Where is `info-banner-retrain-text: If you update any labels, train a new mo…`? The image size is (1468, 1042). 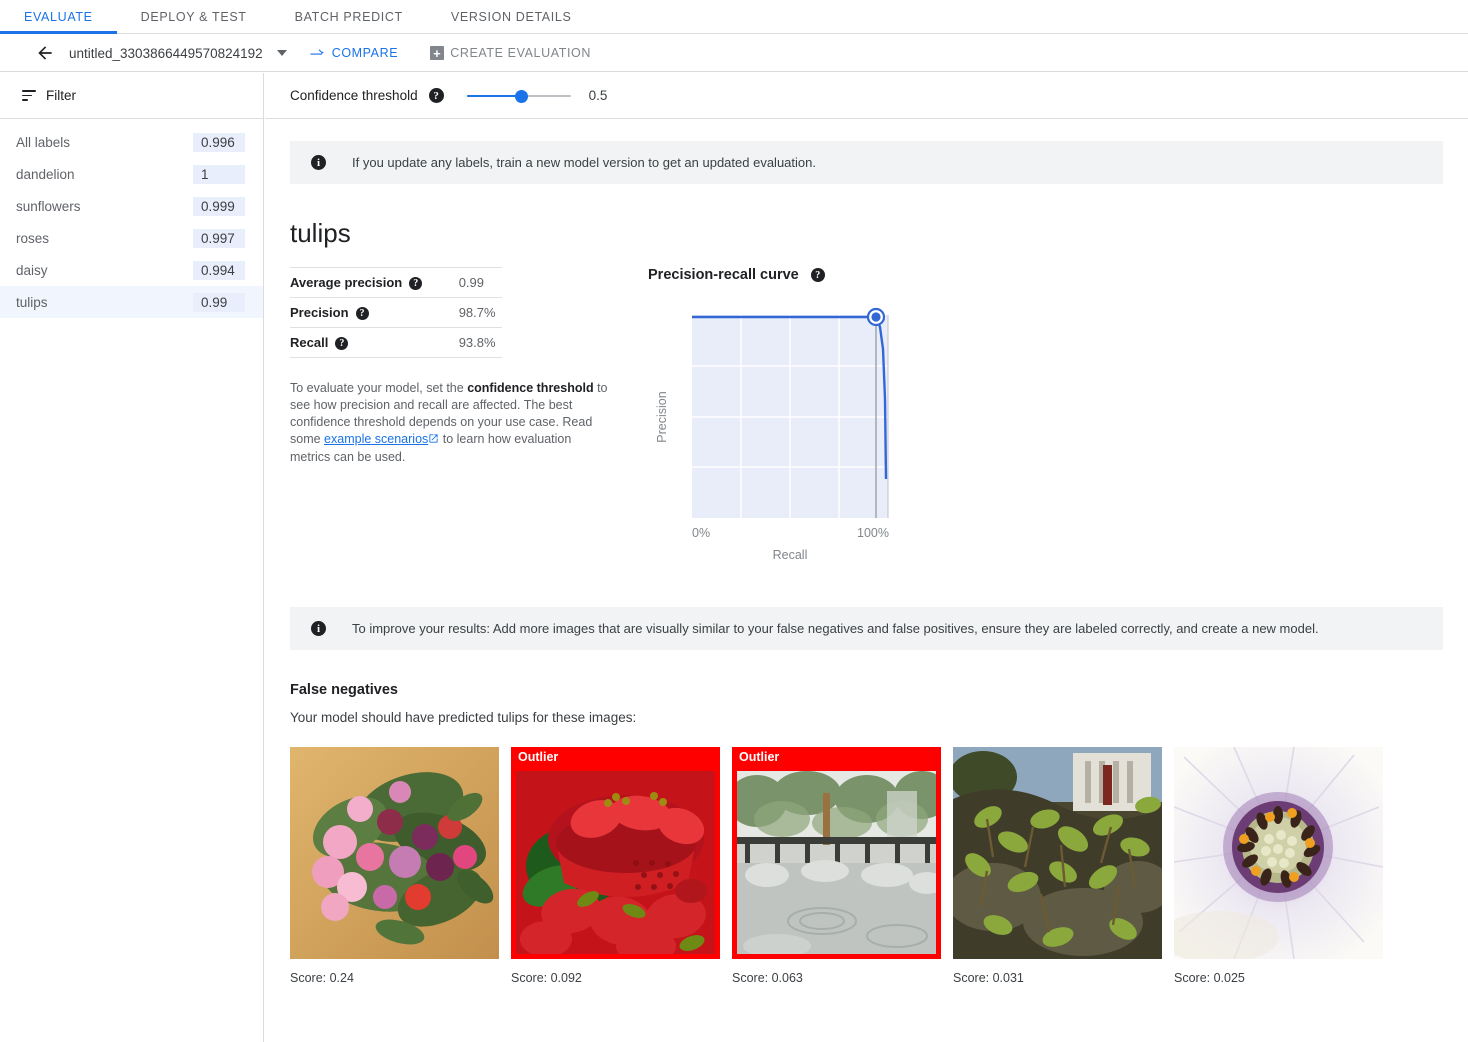 info-banner-retrain-text: If you update any labels, train a new mo… is located at coordinates (584, 162).